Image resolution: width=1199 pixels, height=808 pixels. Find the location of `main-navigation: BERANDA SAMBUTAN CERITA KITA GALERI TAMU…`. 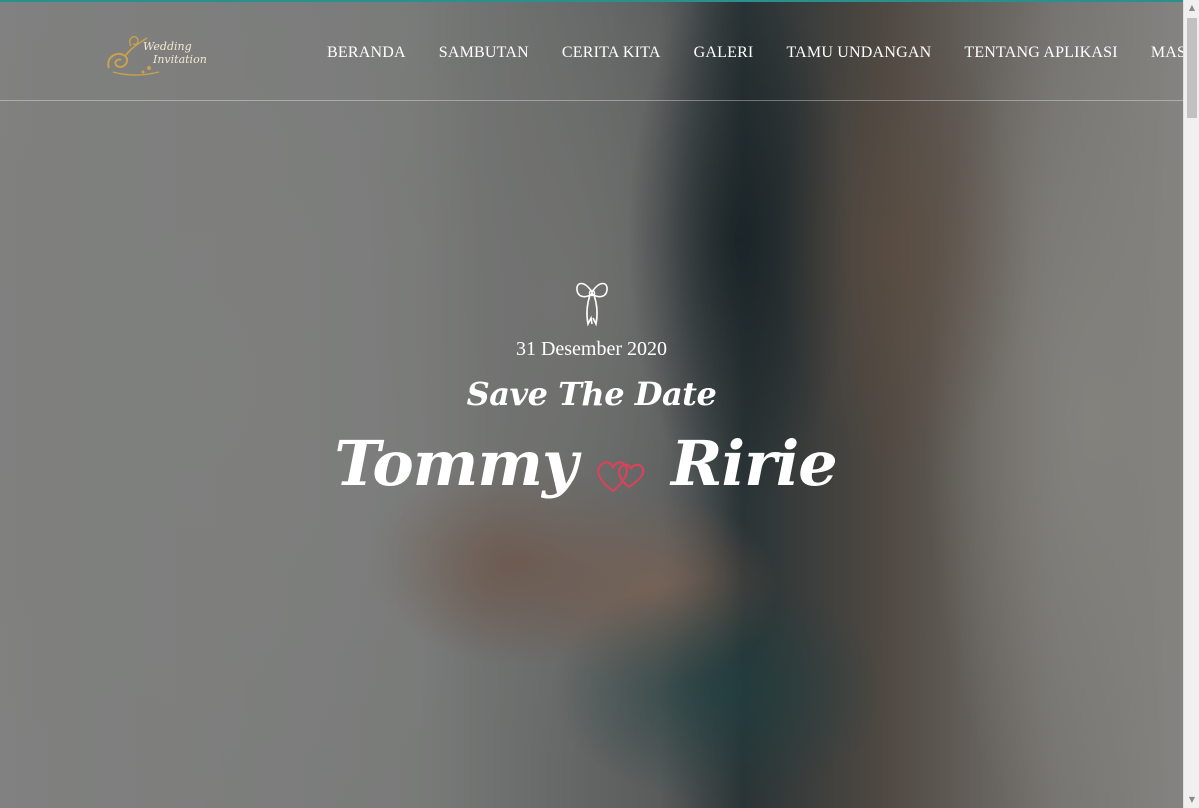

main-navigation: BERANDA SAMBUTAN CERITA KITA GALERI TAMU… is located at coordinates (763, 53).